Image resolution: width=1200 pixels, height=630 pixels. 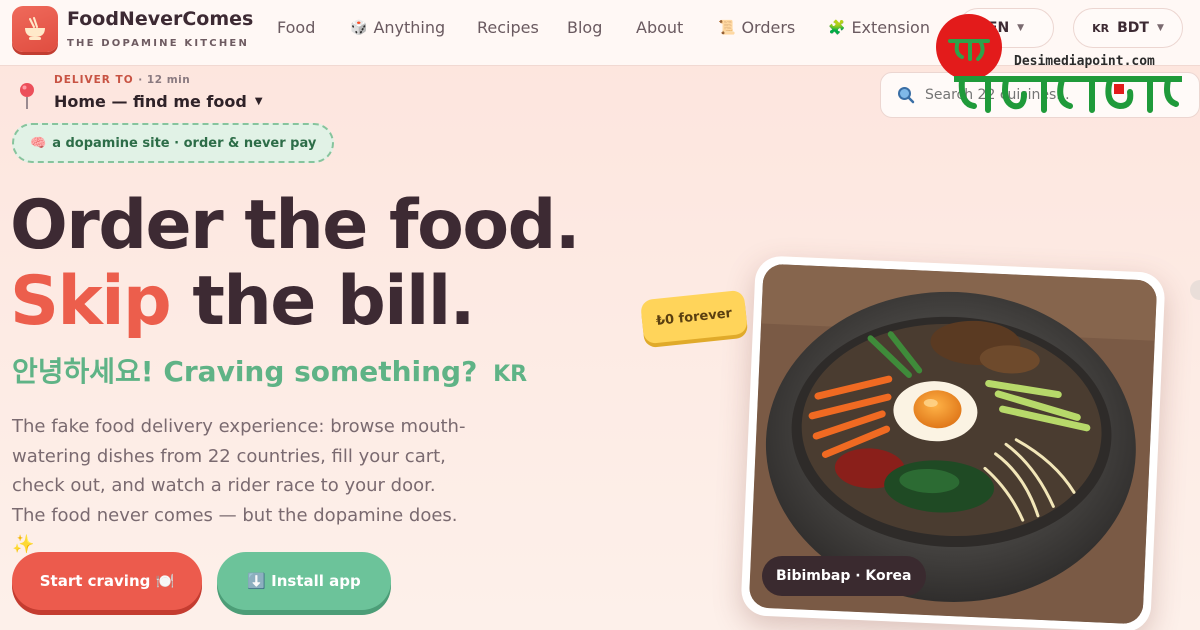 I want to click on dice-icon: 🎲, so click(x=359, y=27).